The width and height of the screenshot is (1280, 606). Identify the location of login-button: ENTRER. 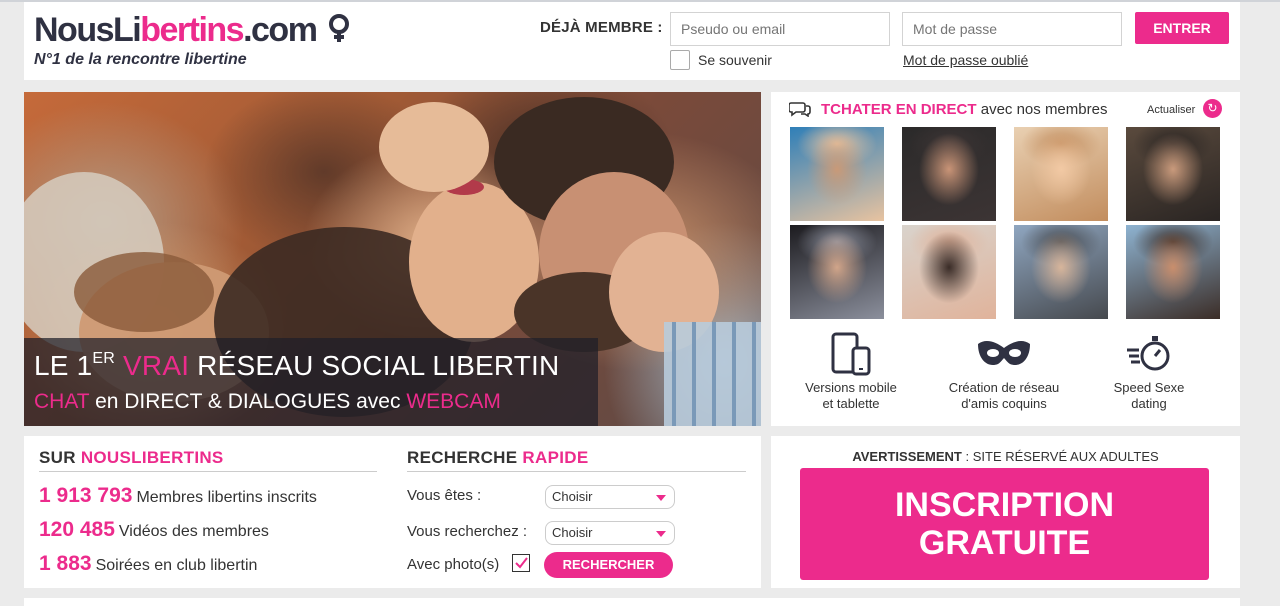
(1182, 28).